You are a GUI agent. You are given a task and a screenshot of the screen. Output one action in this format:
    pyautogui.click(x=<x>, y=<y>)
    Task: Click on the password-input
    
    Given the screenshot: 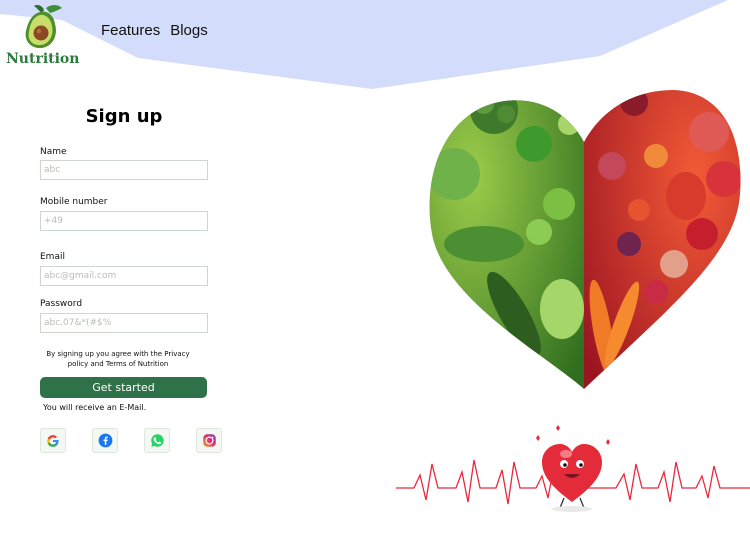 What is the action you would take?
    pyautogui.click(x=124, y=323)
    